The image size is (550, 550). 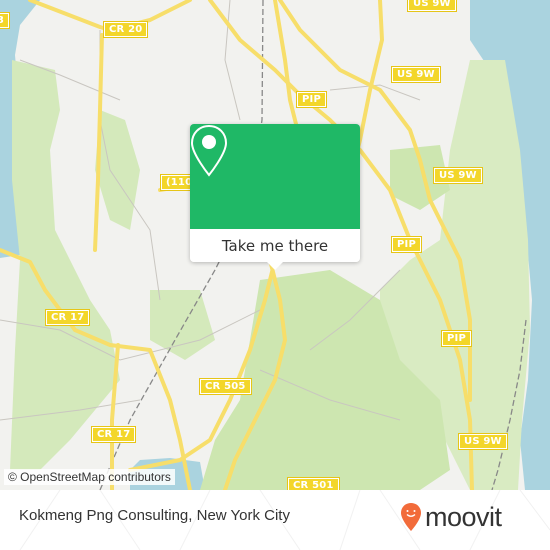 What do you see at coordinates (125, 29) in the screenshot?
I see `road-shield: CR 20` at bounding box center [125, 29].